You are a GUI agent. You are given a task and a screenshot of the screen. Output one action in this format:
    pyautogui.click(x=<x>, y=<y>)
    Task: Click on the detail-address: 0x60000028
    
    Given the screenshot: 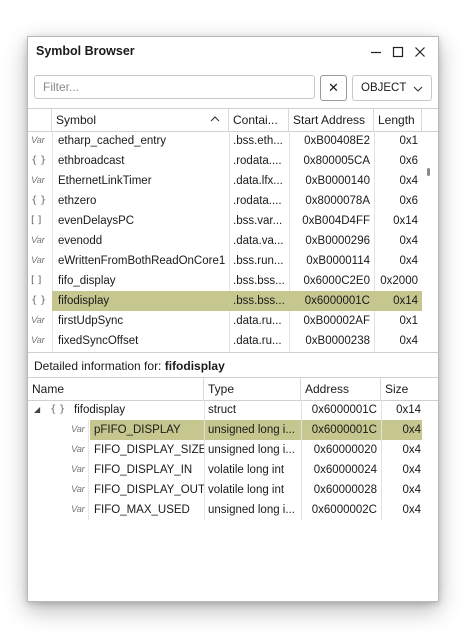 What is the action you would take?
    pyautogui.click(x=345, y=490)
    